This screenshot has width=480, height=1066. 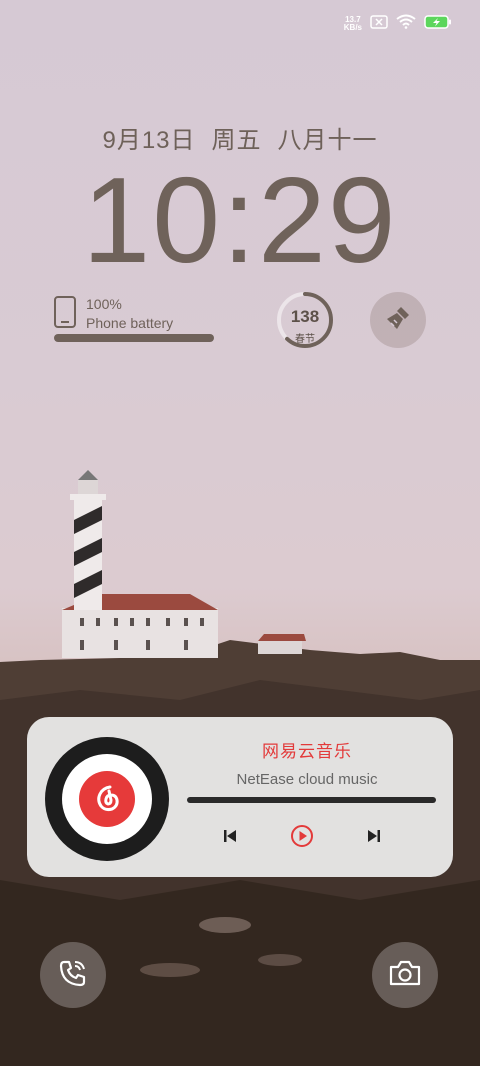 I want to click on play-button, so click(x=302, y=838).